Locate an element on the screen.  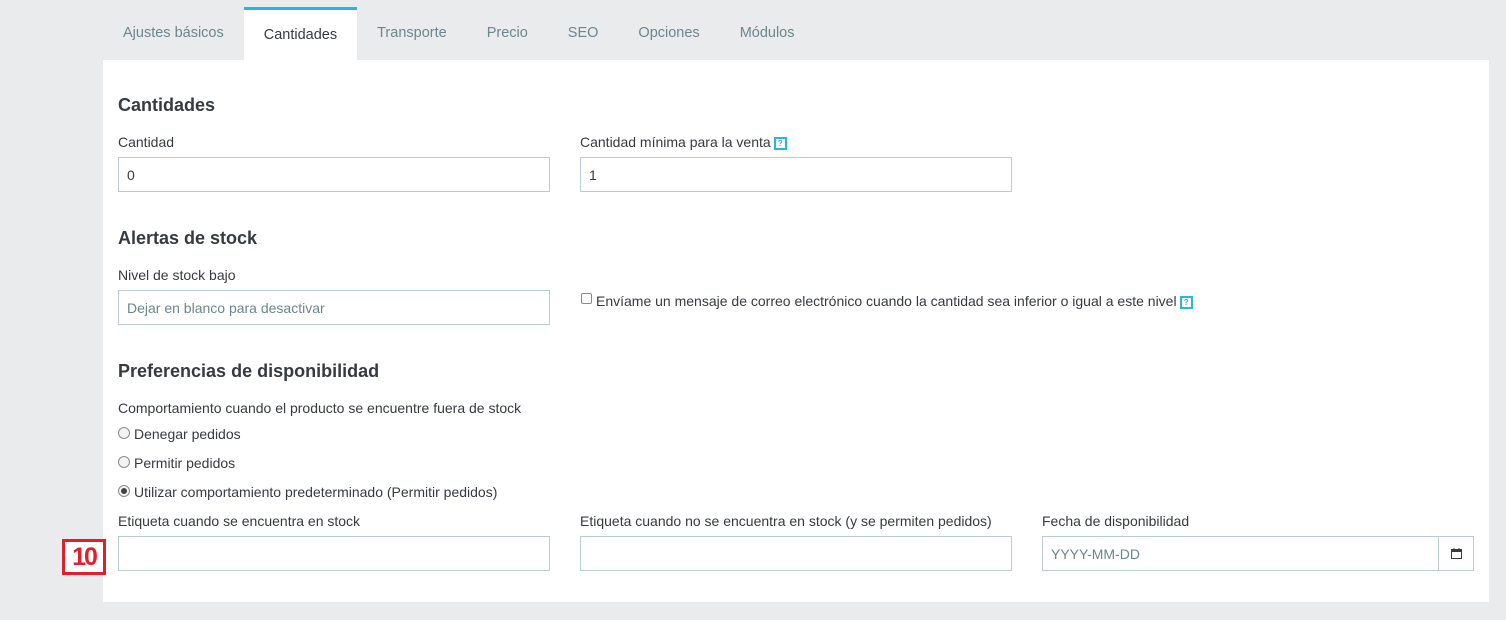
radio-deny-orders is located at coordinates (124, 433).